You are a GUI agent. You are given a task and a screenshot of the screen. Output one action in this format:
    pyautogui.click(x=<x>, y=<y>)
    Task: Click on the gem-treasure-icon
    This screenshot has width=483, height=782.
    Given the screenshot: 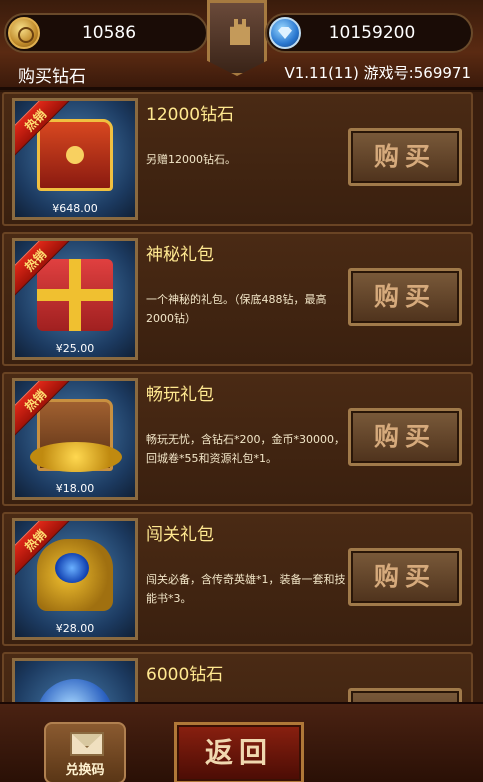 What is the action you would take?
    pyautogui.click(x=75, y=575)
    